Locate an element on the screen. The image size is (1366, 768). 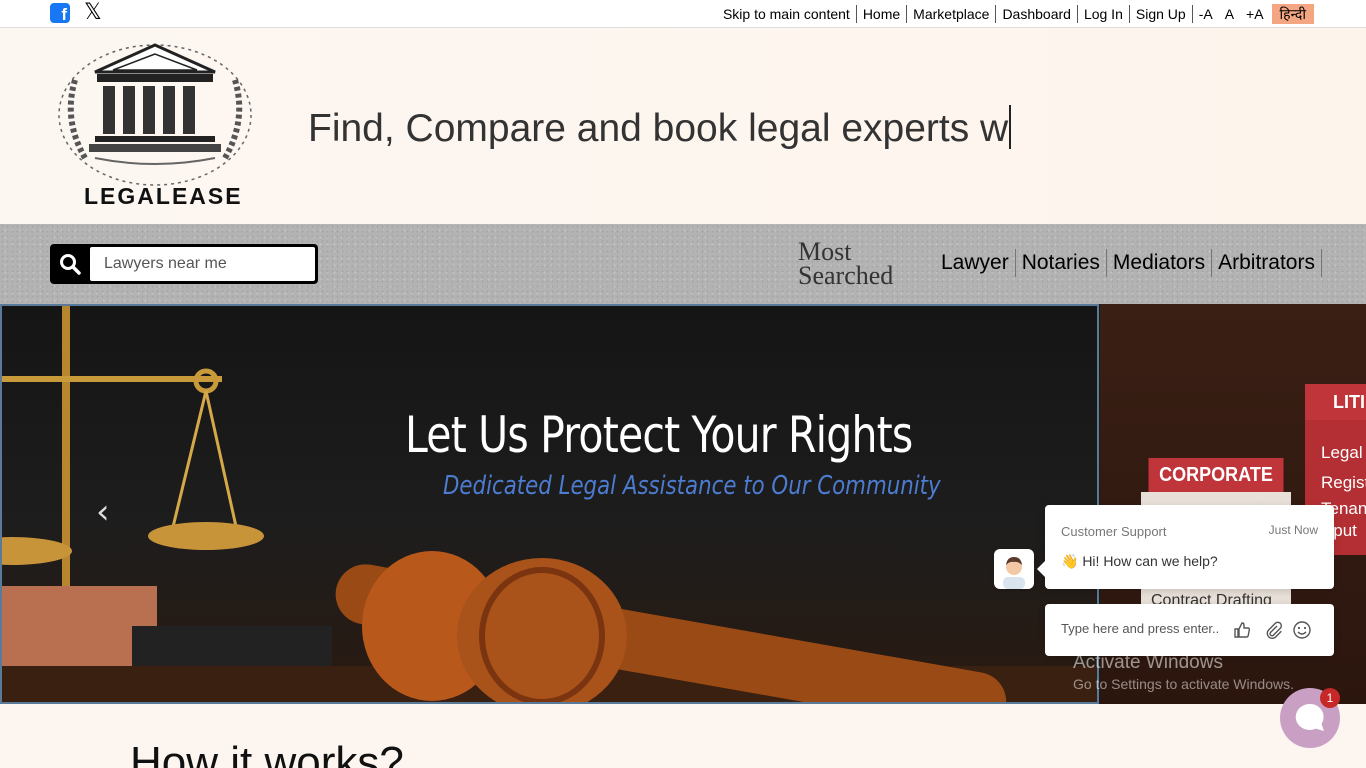
facebook-icon: f is located at coordinates (60, 13).